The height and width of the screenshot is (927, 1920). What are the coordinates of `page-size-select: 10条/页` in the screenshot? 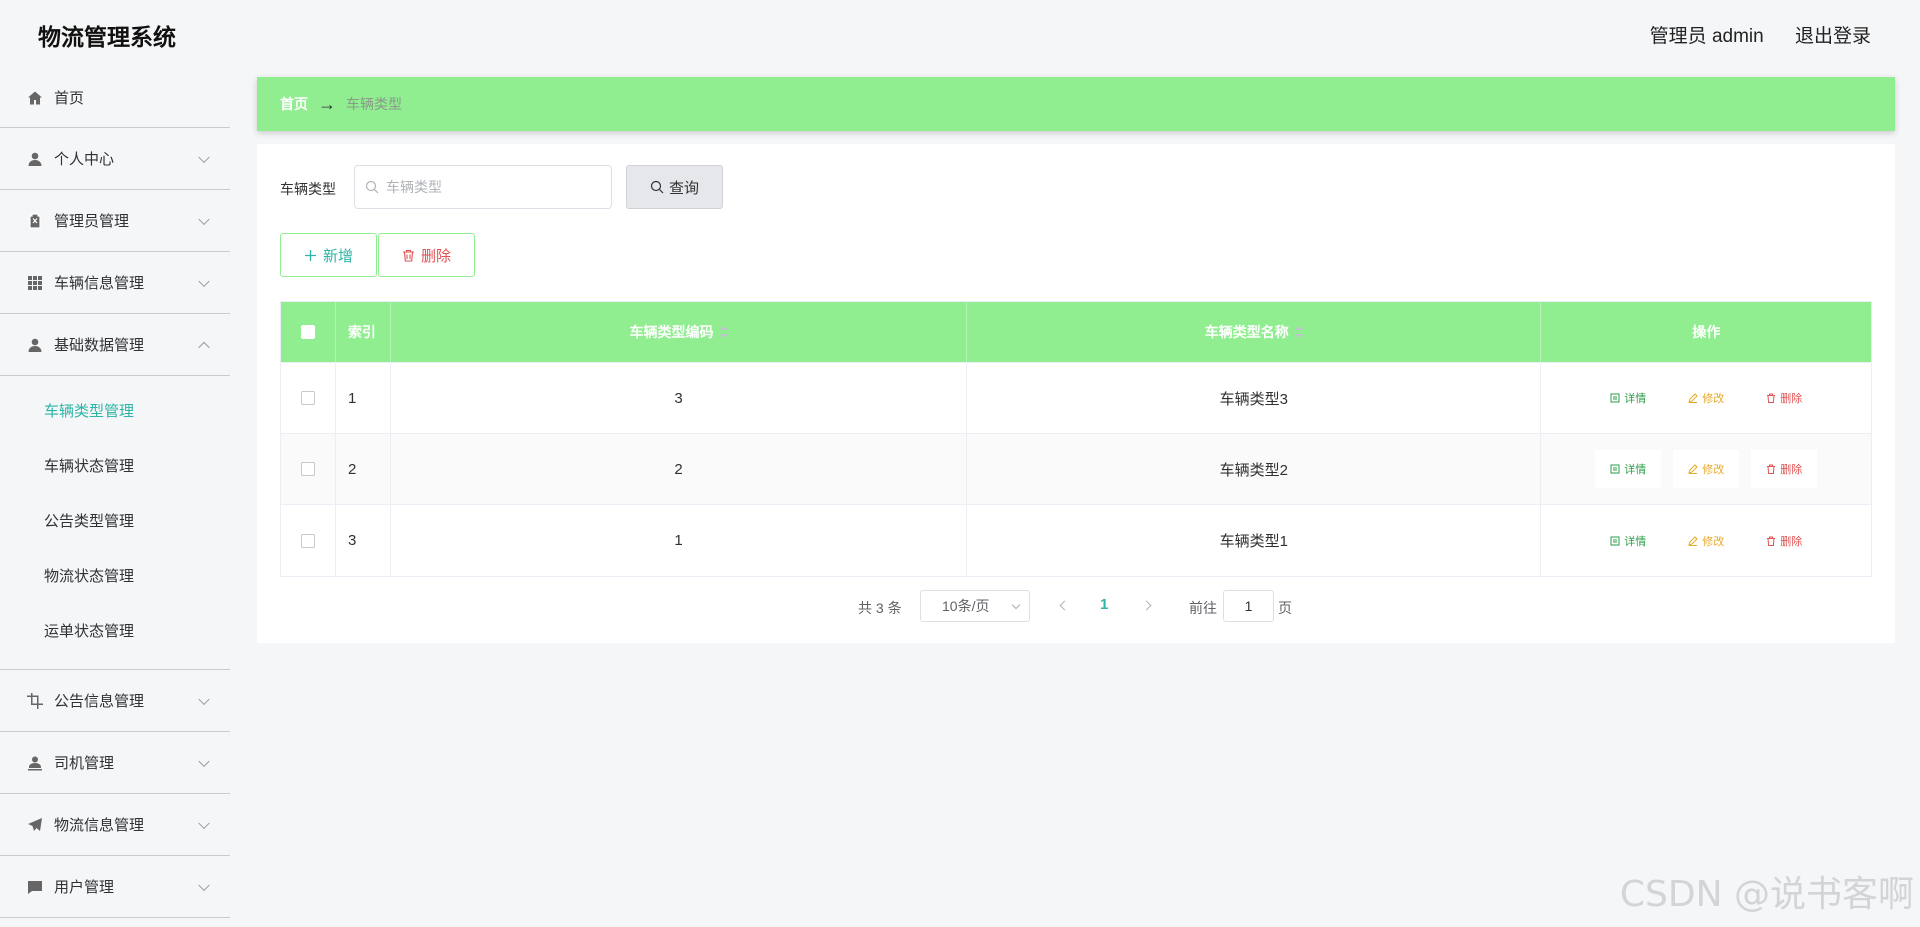 It's located at (975, 606).